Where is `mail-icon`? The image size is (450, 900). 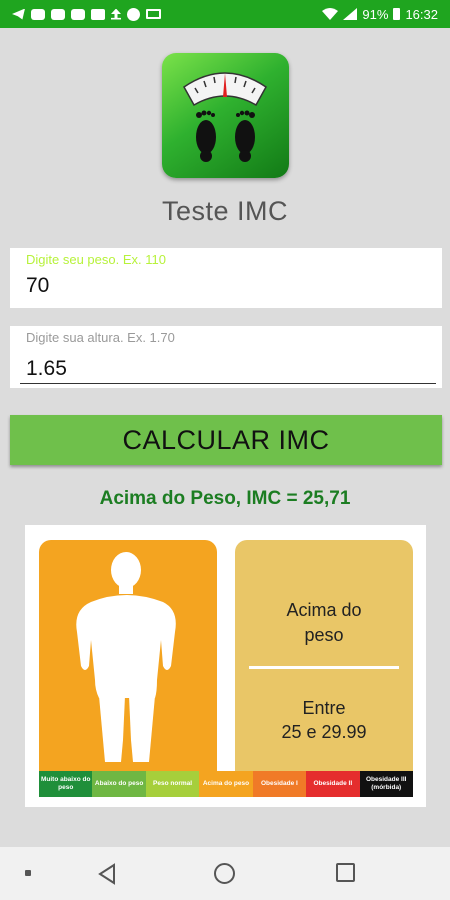
mail-icon is located at coordinates (98, 14).